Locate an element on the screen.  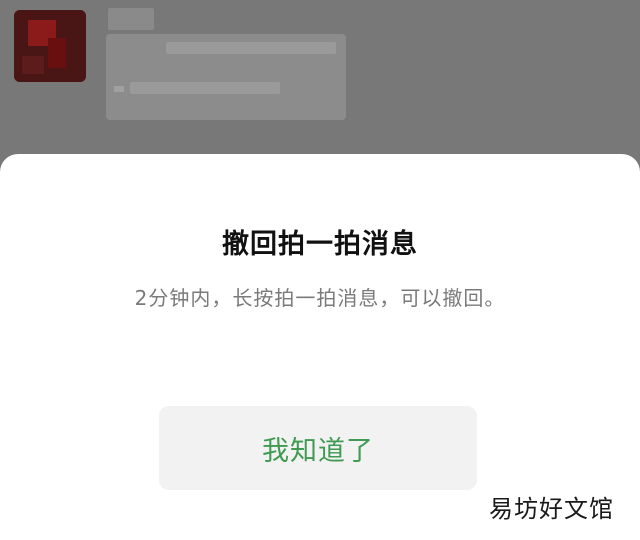
watermark-text: 易坊好文馆 is located at coordinates (551, 509).